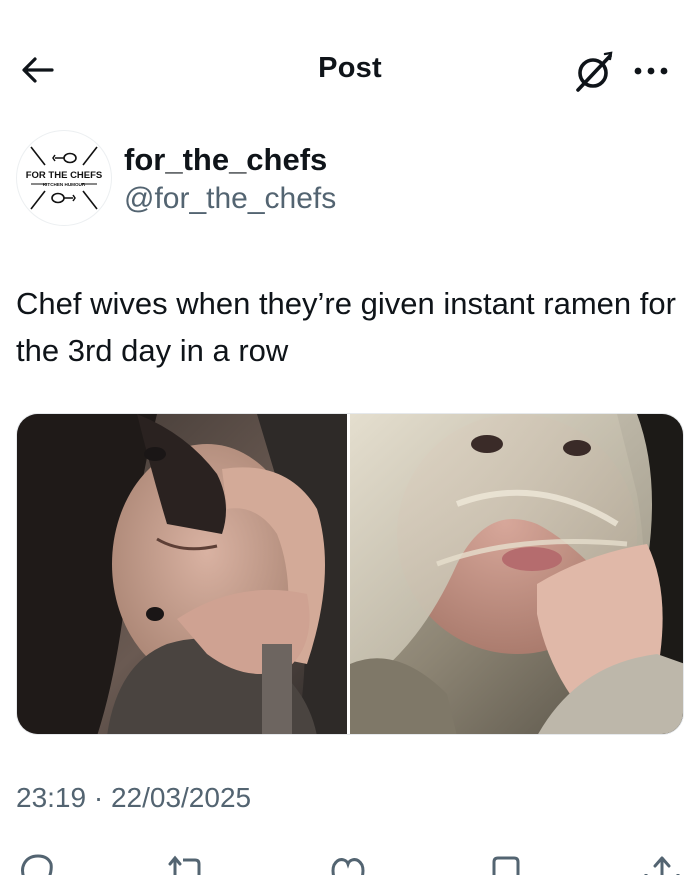 This screenshot has height=875, width=700. I want to click on post-timestamp: 23:19 · 22/03/2025, so click(134, 797).